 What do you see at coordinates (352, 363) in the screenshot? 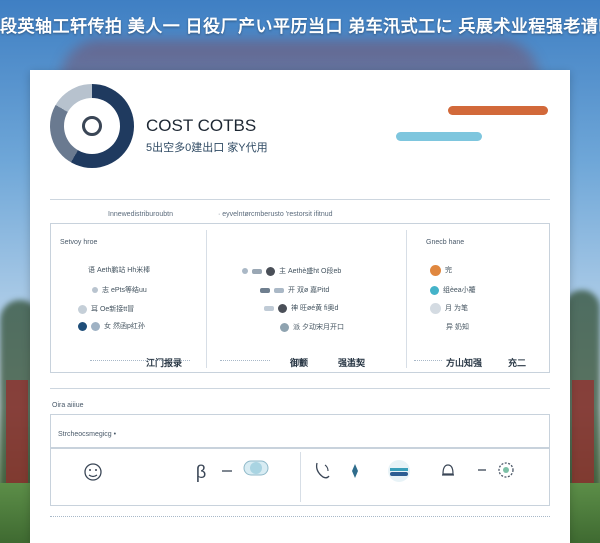
I see `footer-value-mid-b: 强滥契` at bounding box center [352, 363].